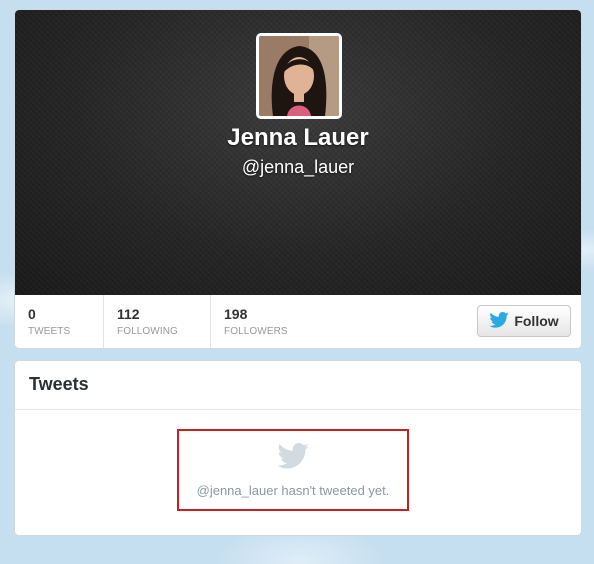 This screenshot has height=564, width=594. Describe the element at coordinates (298, 137) in the screenshot. I see `profile-name: Jenna Lauer` at that location.